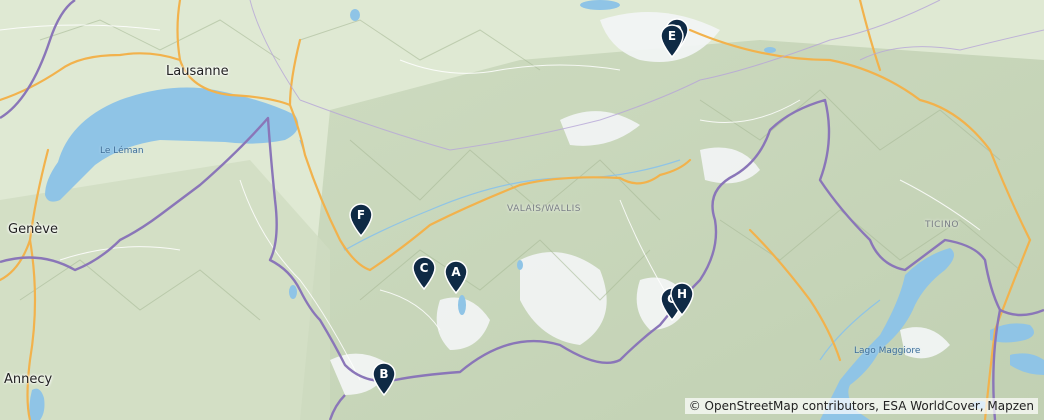 Image resolution: width=1044 pixels, height=420 pixels. I want to click on map-marker-b: B, so click(384, 379).